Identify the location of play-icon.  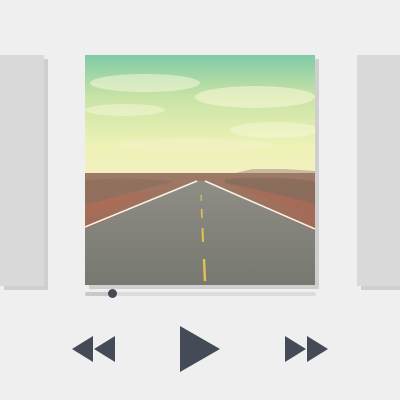
(200, 349).